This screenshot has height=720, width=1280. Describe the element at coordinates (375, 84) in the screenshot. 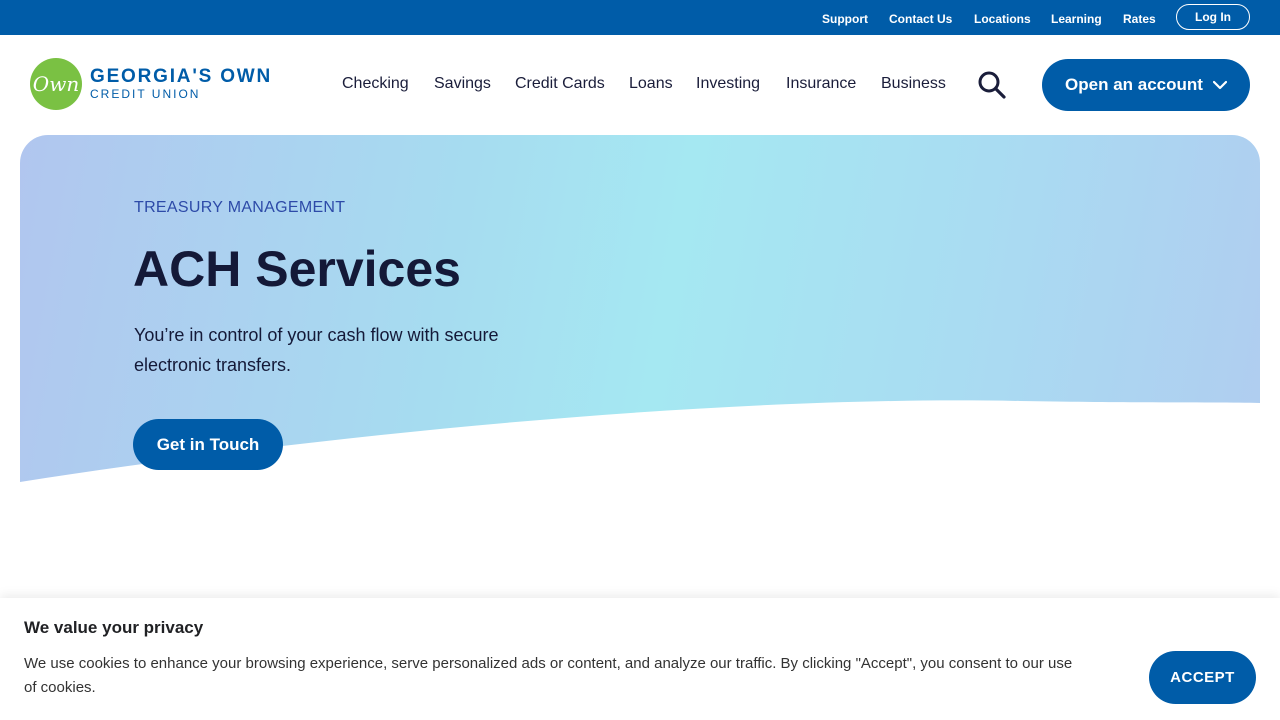

I see `nav-checking: Checking` at that location.